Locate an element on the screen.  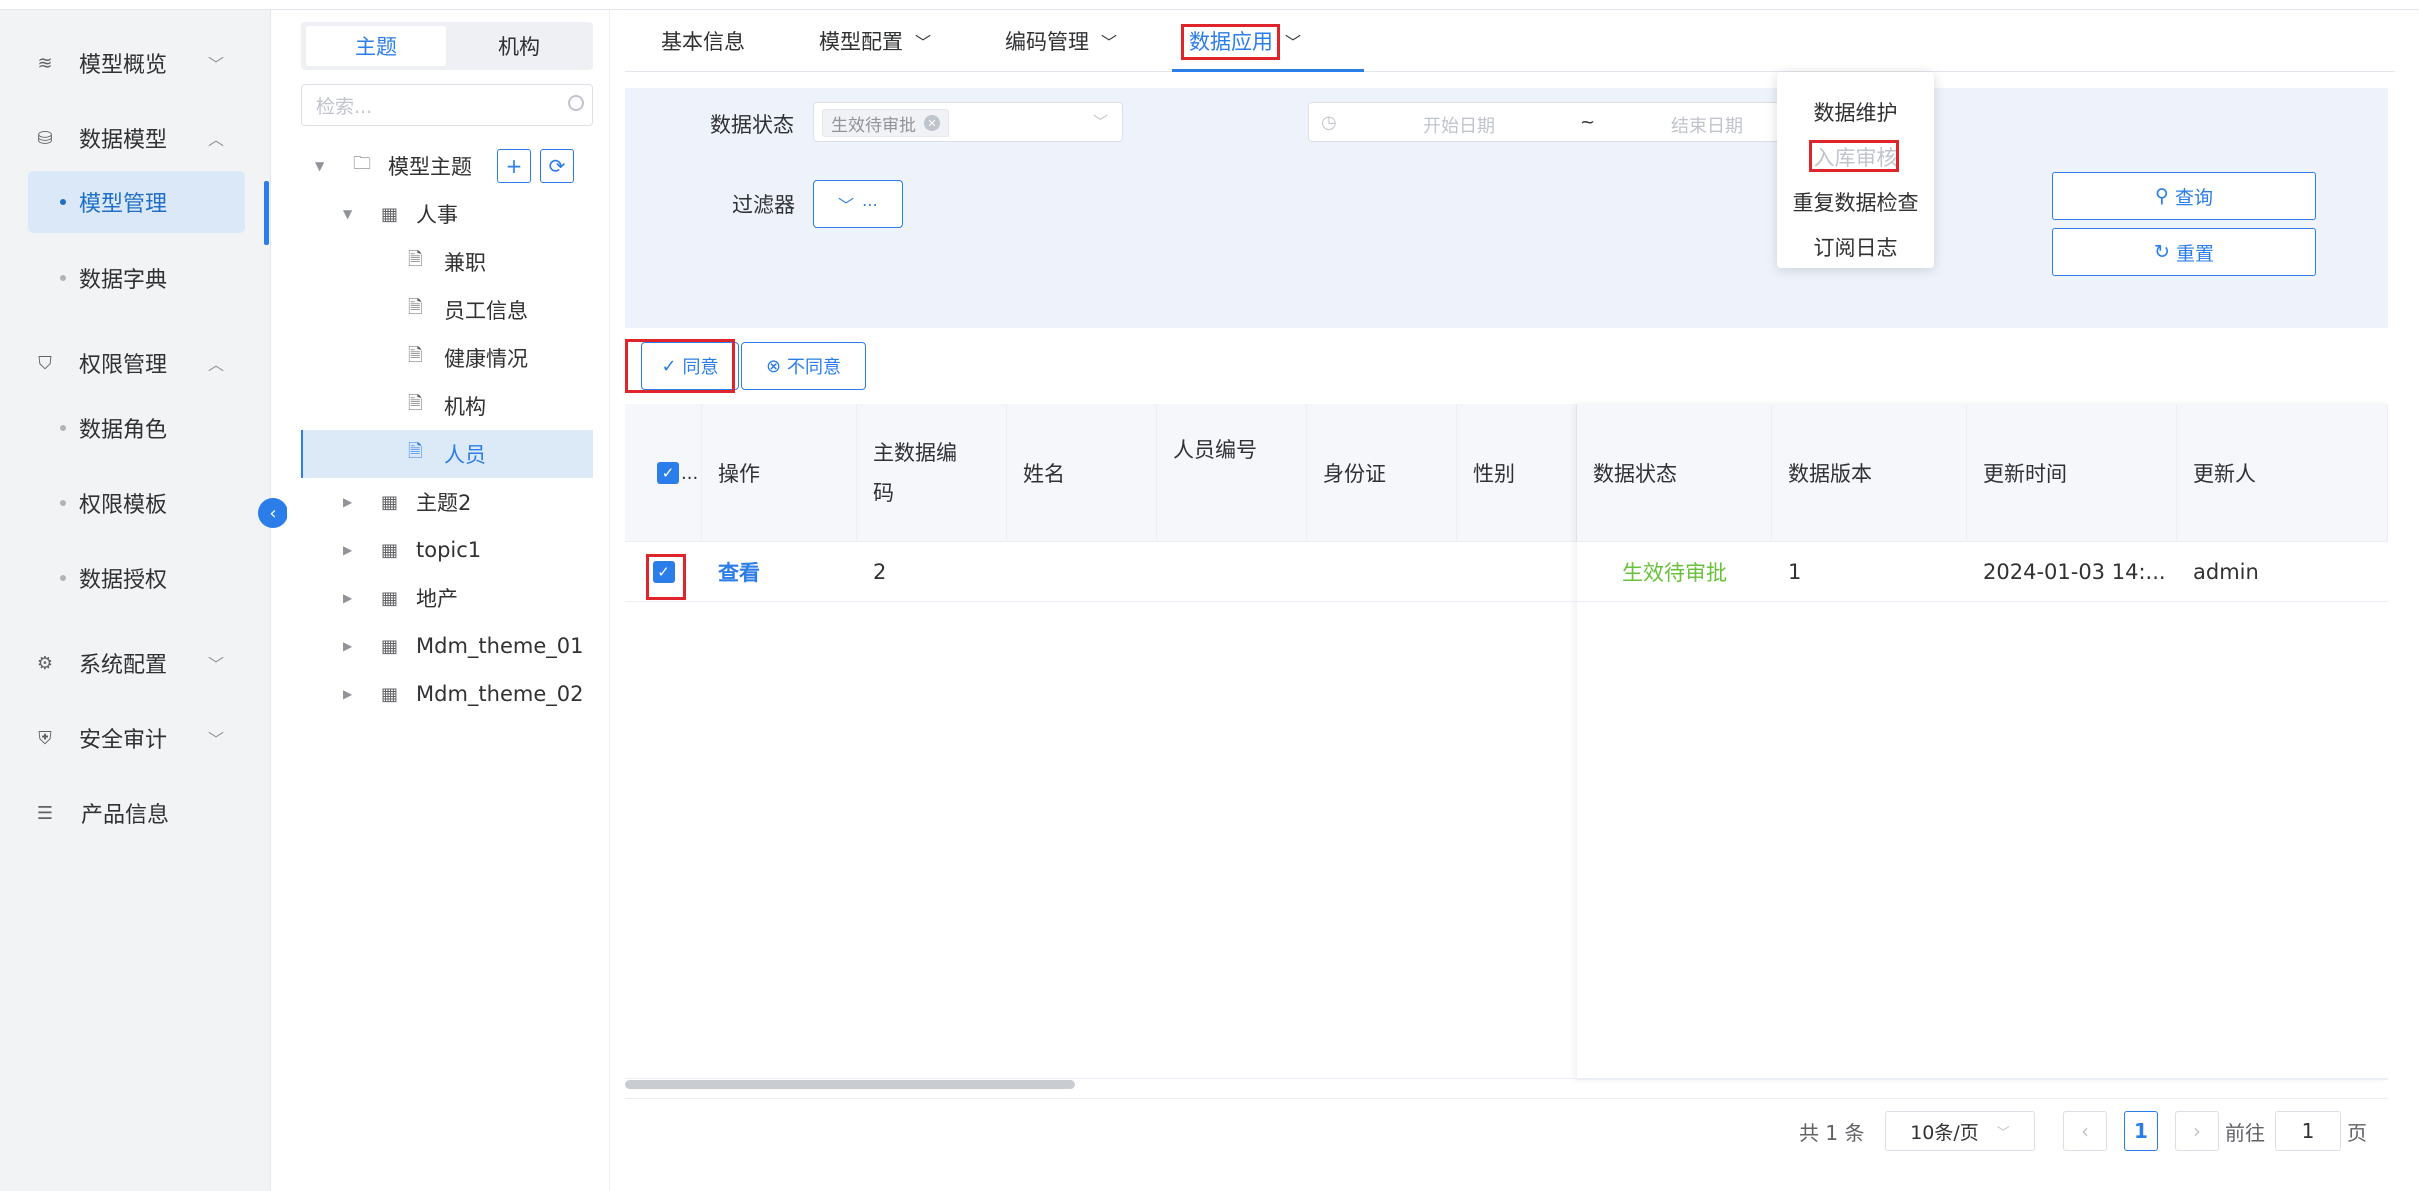
close-icon: ✕ is located at coordinates (932, 123).